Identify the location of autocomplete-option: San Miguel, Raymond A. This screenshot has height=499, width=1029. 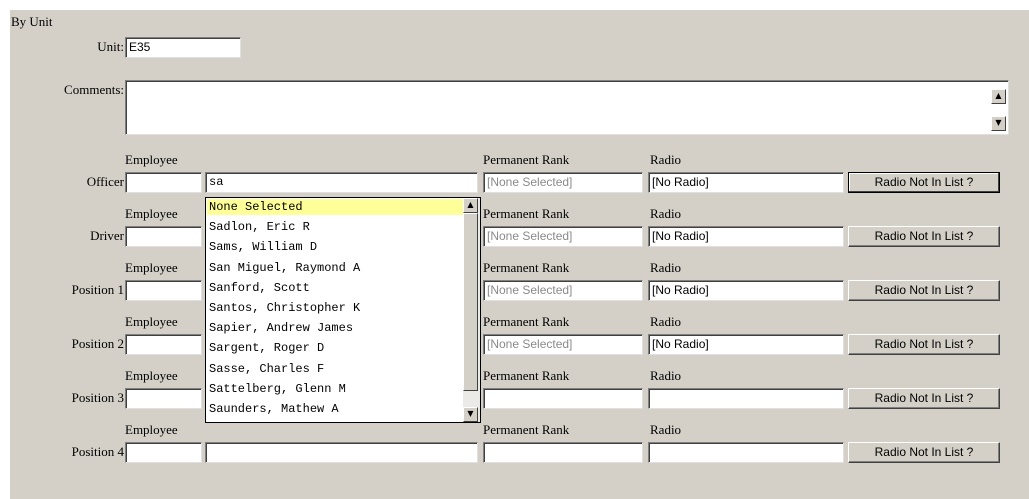
(335, 268).